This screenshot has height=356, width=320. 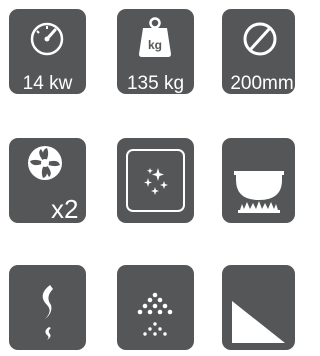 I want to click on weight-tile: kg 135 kg, so click(x=155, y=51).